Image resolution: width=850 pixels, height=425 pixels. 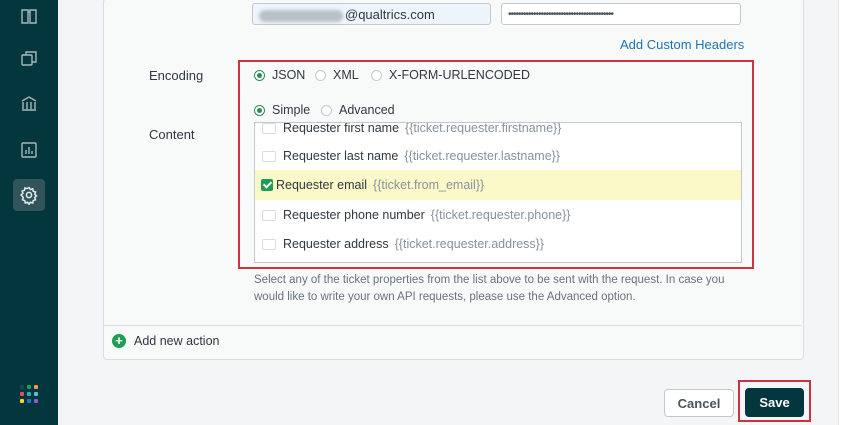 I want to click on add-new-action-button: + Add new action, so click(x=165, y=341).